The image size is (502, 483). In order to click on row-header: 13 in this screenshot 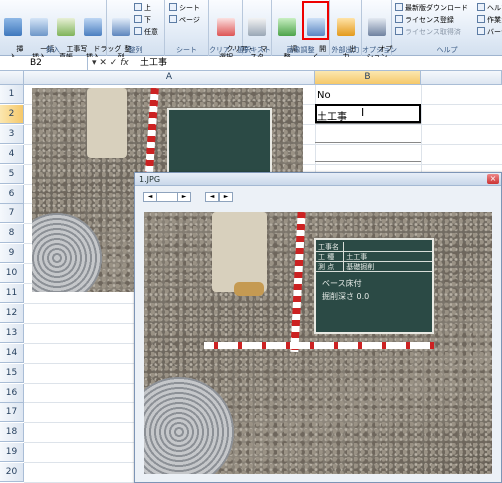, I will do `click(12, 333)`.